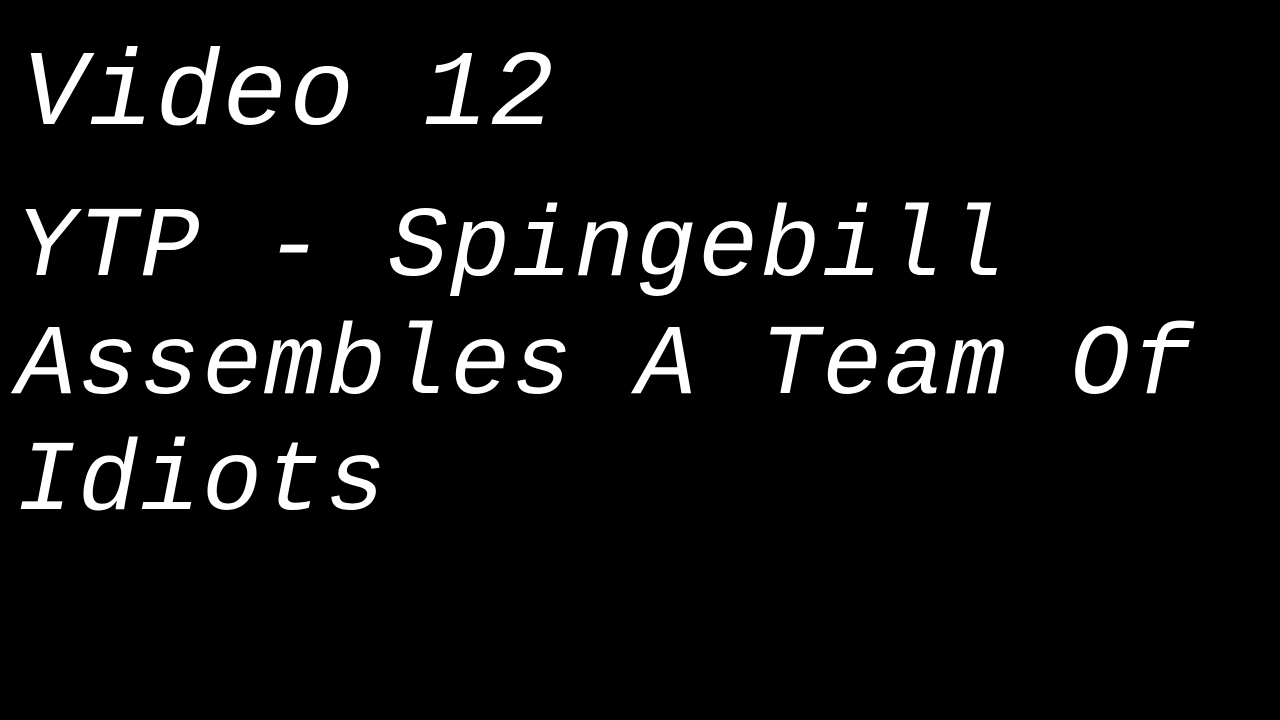 Image resolution: width=1280 pixels, height=720 pixels. I want to click on video-number-heading: Video 12, so click(289, 96).